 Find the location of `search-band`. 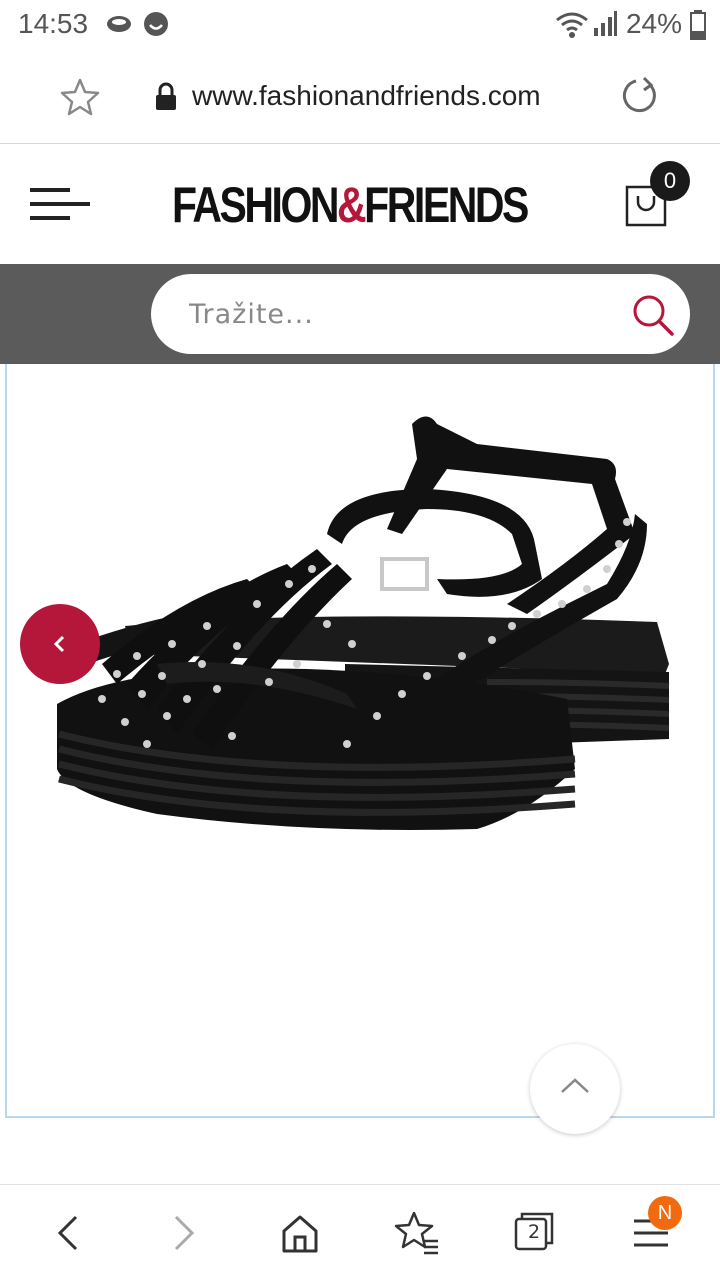

search-band is located at coordinates (360, 314).